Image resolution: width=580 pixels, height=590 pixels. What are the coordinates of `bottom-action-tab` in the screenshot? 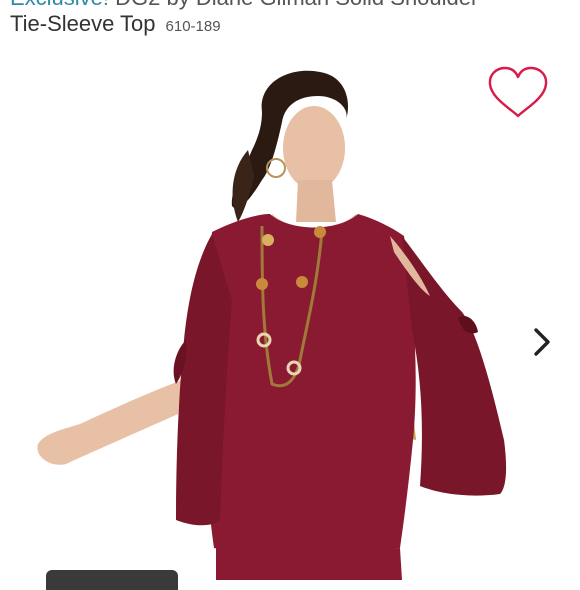 It's located at (112, 580).